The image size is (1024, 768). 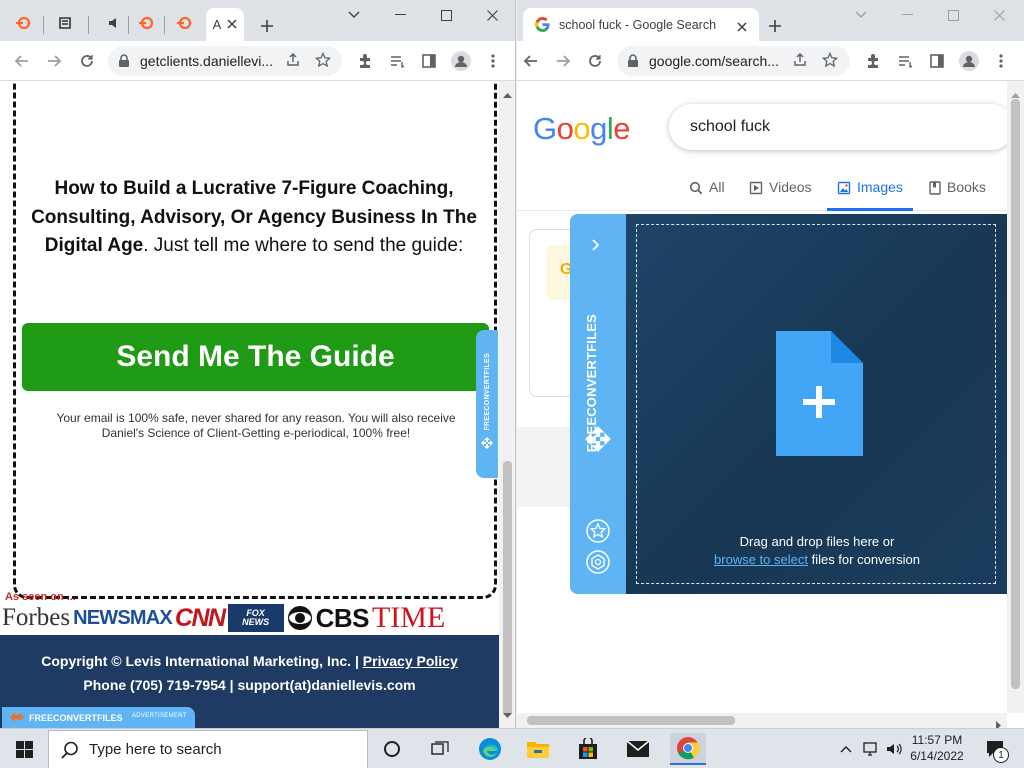 What do you see at coordinates (707, 195) in the screenshot?
I see `tab-all: All` at bounding box center [707, 195].